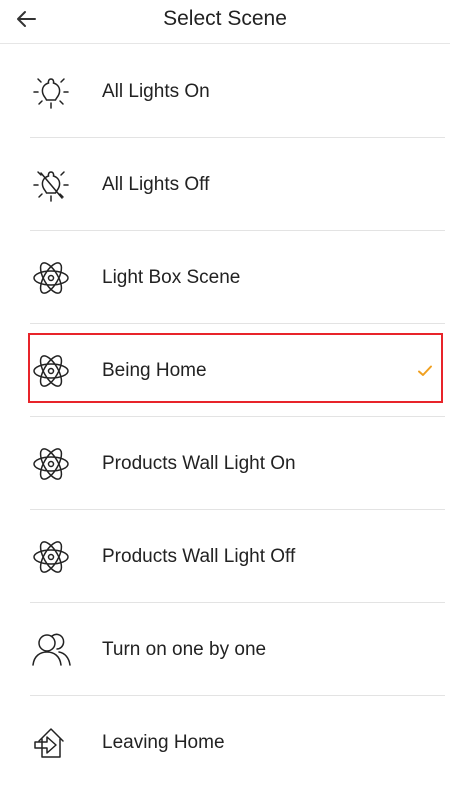 This screenshot has height=789, width=450. What do you see at coordinates (26, 19) in the screenshot?
I see `arrow-left-icon` at bounding box center [26, 19].